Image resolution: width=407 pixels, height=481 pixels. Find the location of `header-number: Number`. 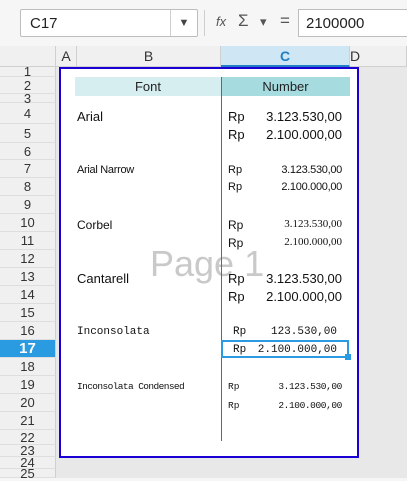

header-number: Number is located at coordinates (285, 86).